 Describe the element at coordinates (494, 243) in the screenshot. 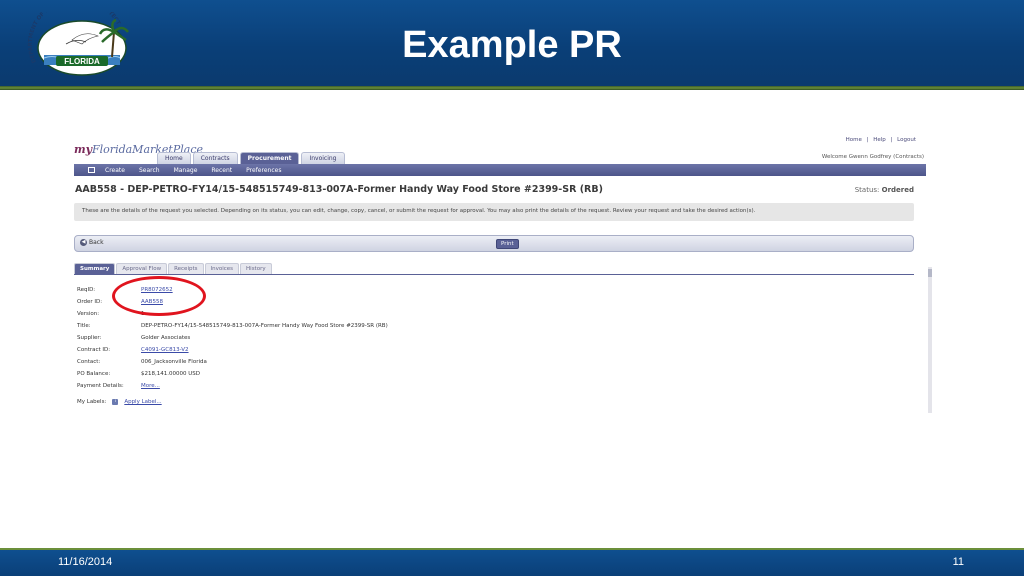

I see `action-bar: ◀ Back Print` at that location.